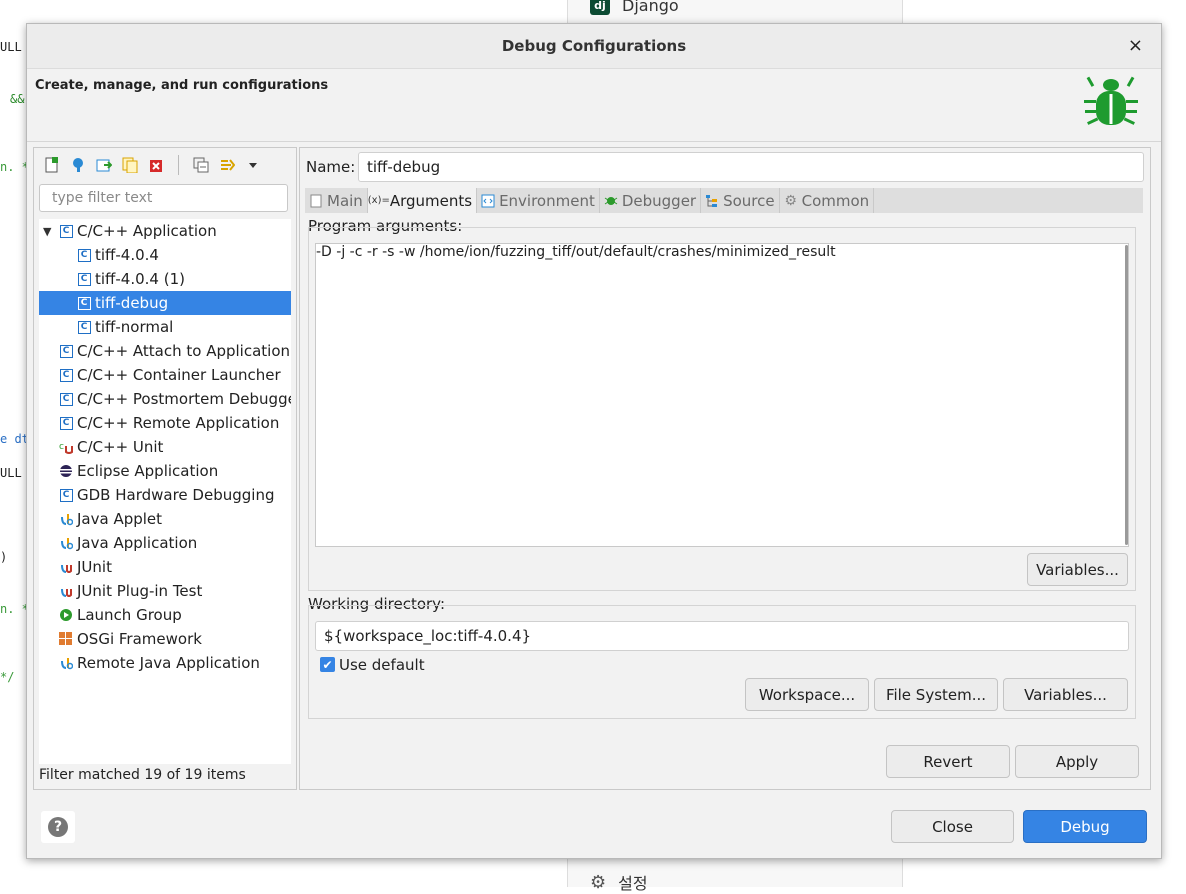  I want to click on tree-item: Eclipse Application, so click(165, 471).